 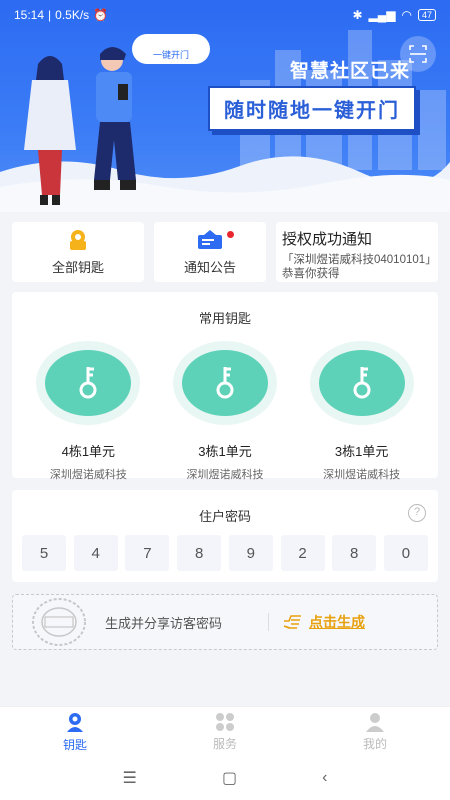 I want to click on tab-mine-label: 我的, so click(x=374, y=743).